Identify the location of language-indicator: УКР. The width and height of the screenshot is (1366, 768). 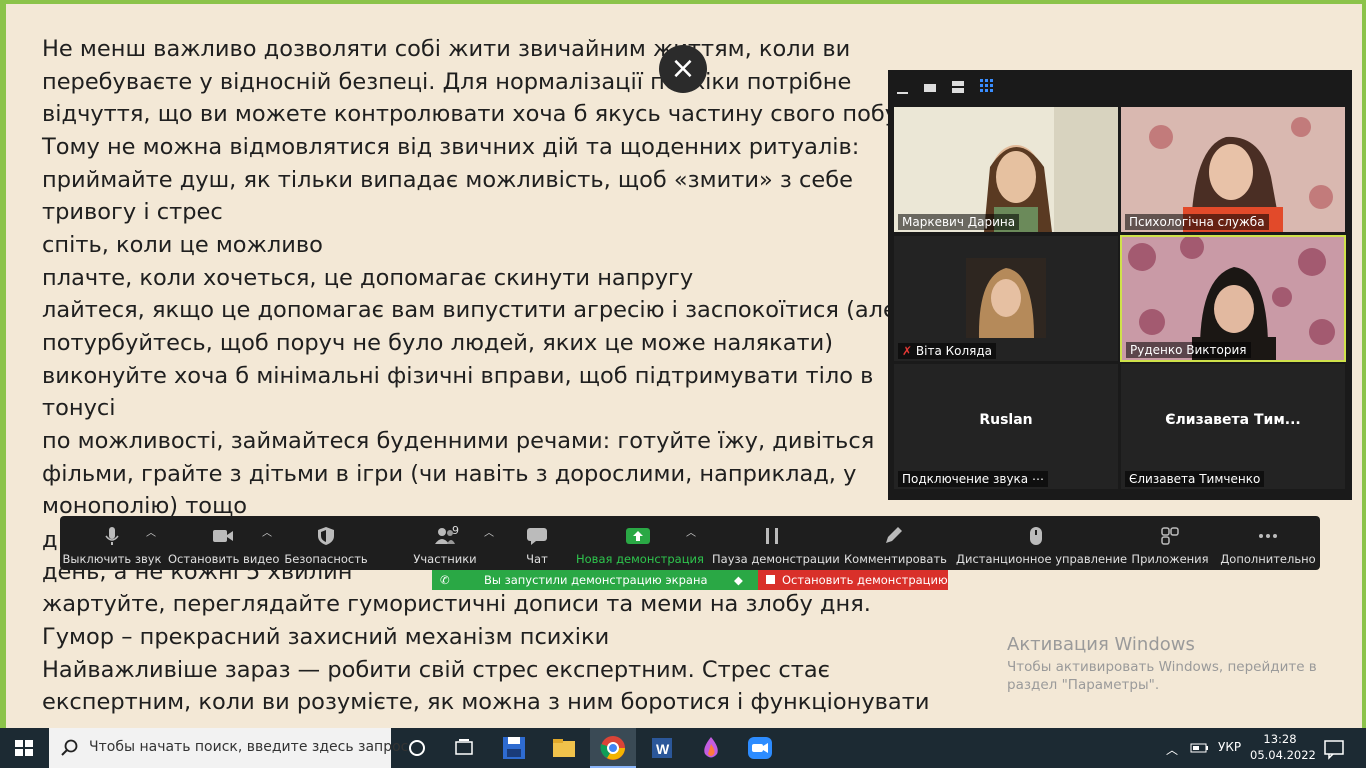
(1229, 747).